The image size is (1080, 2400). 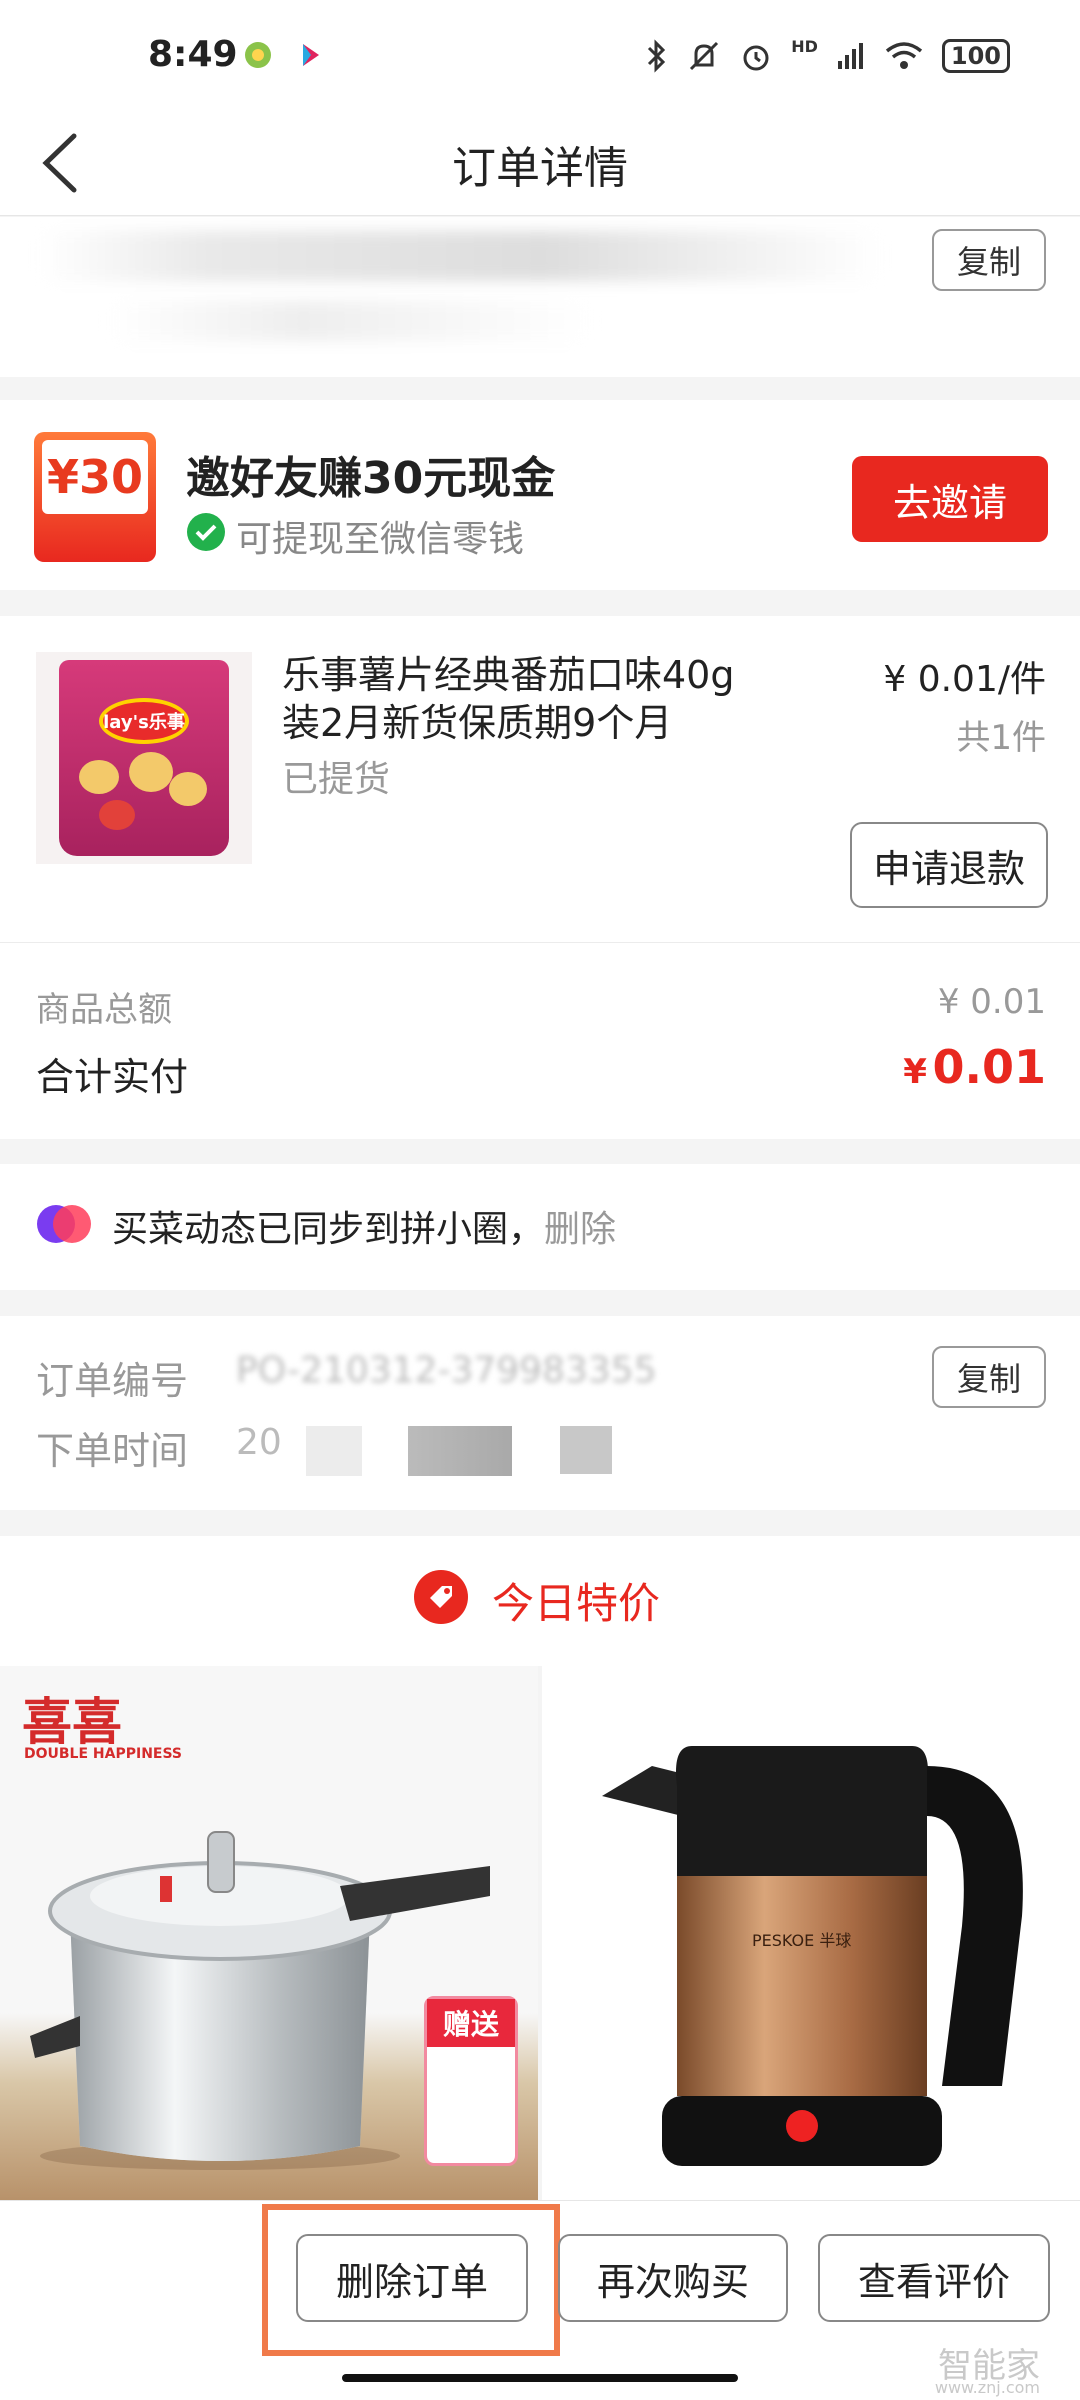 I want to click on cooker-brand-logo: 喜喜, so click(x=72, y=1722).